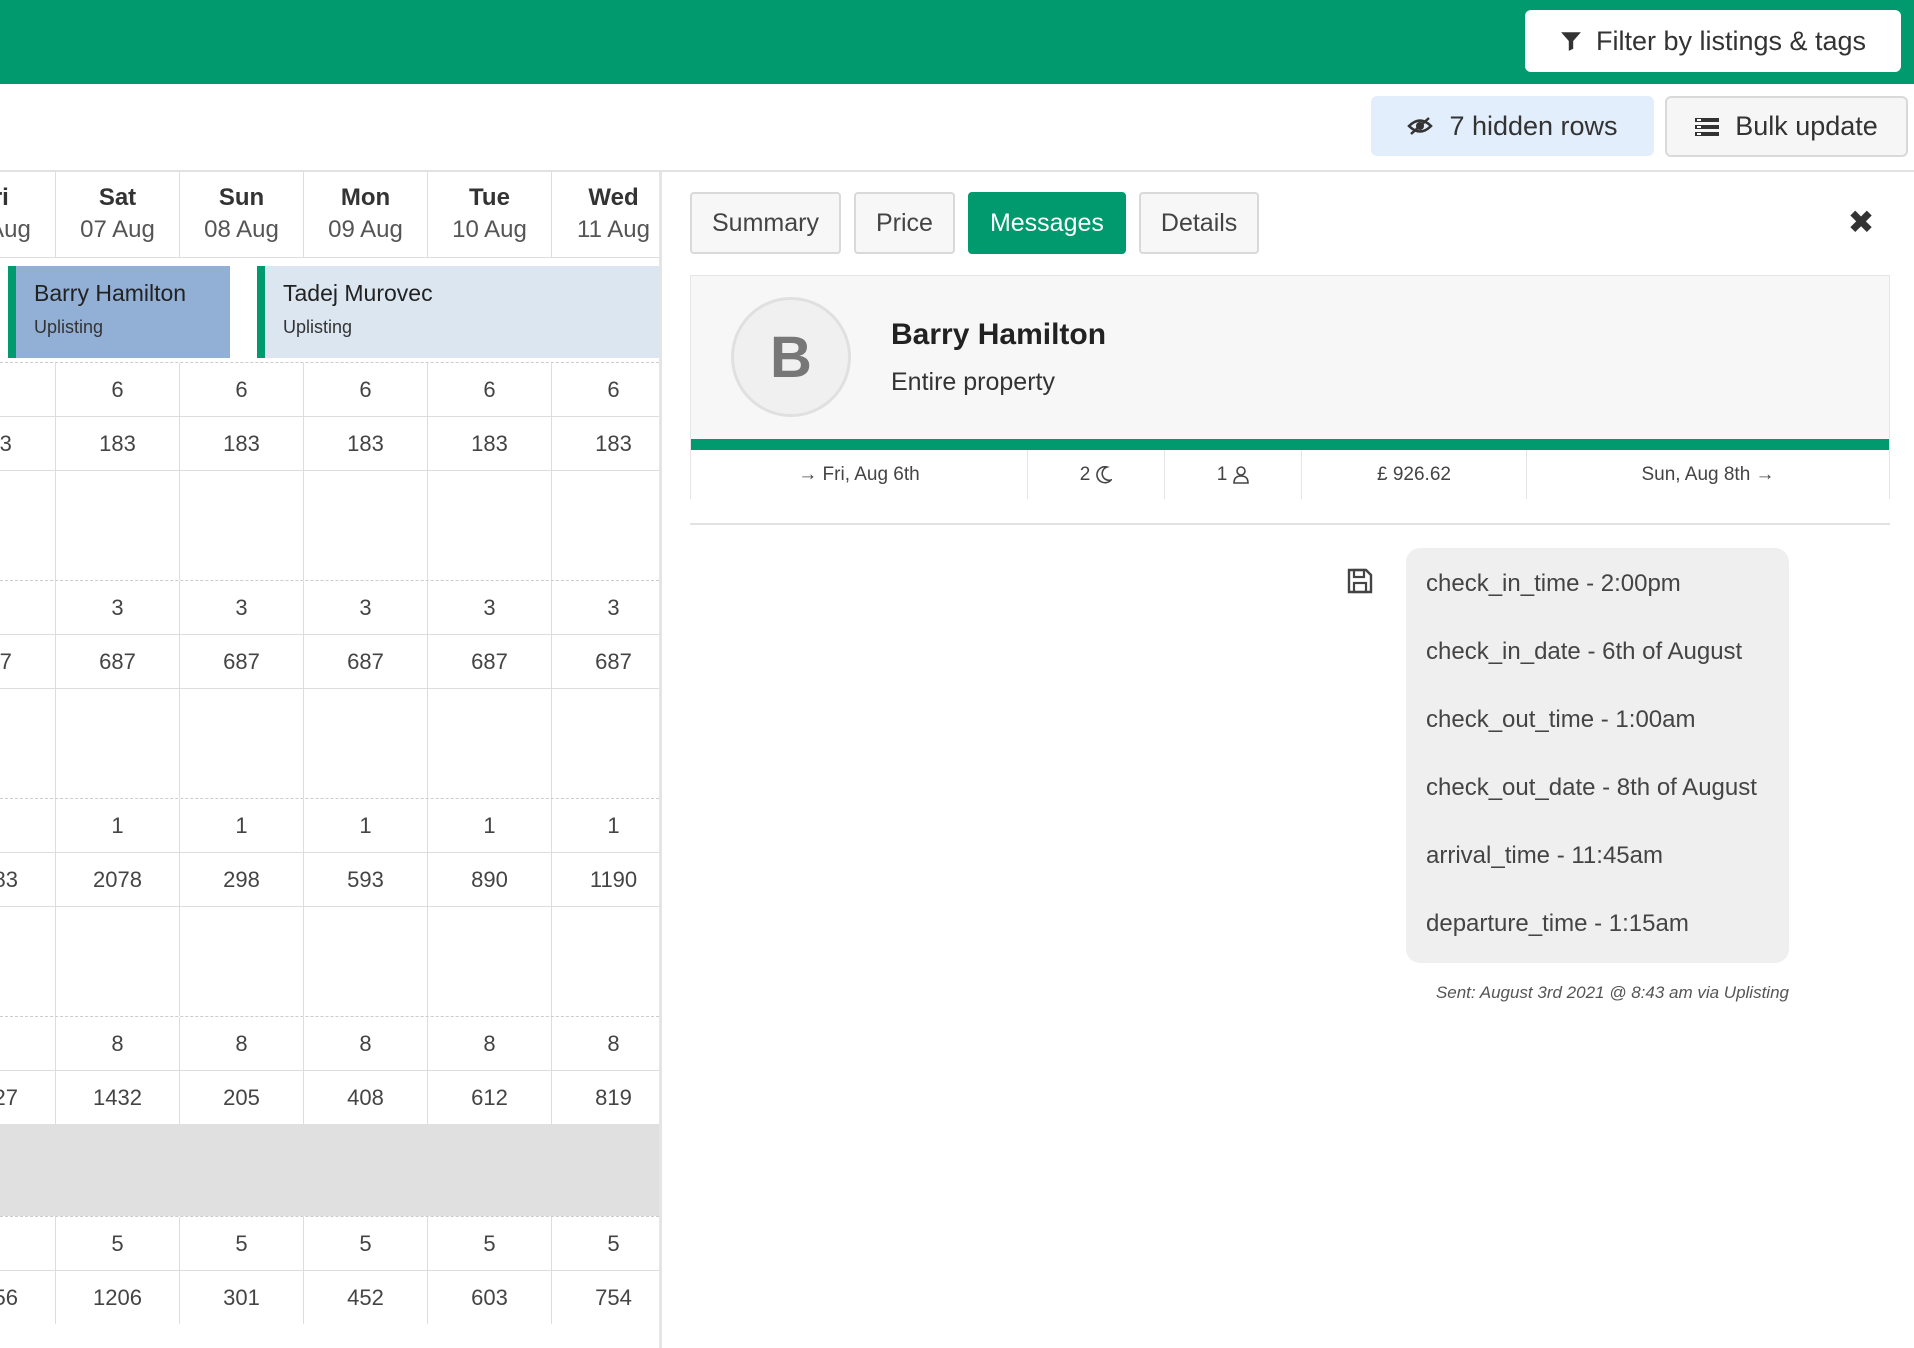 Image resolution: width=1914 pixels, height=1348 pixels. What do you see at coordinates (490, 1297) in the screenshot?
I see `calendar-cell: 603` at bounding box center [490, 1297].